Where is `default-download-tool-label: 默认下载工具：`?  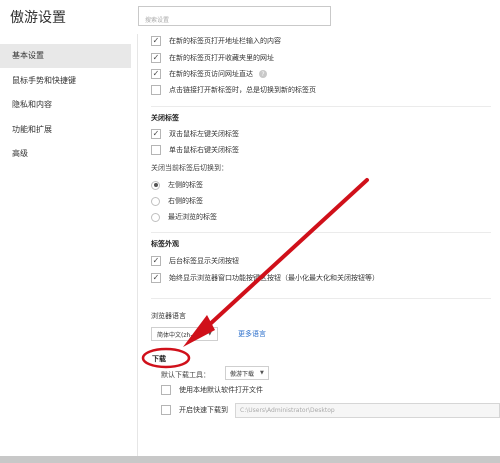 default-download-tool-label: 默认下载工具： is located at coordinates (185, 375).